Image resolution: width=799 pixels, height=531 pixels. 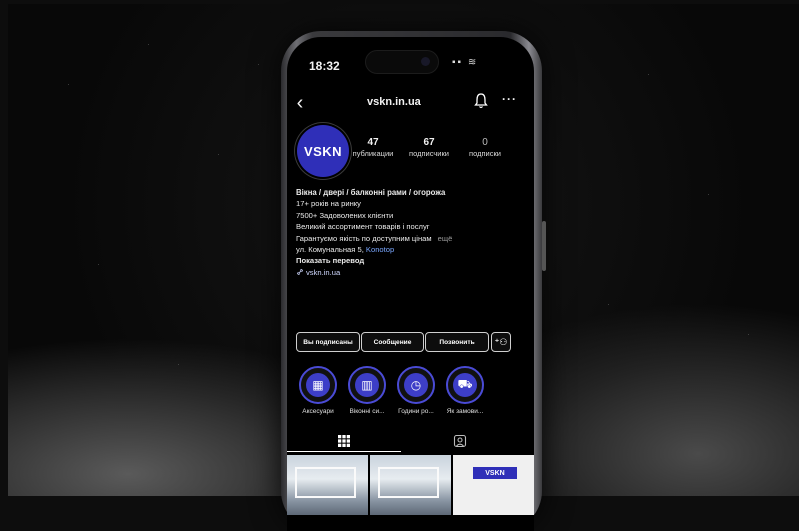 What do you see at coordinates (401, 249) in the screenshot?
I see `bio-address: ул. Комунальная 5, Konotop` at bounding box center [401, 249].